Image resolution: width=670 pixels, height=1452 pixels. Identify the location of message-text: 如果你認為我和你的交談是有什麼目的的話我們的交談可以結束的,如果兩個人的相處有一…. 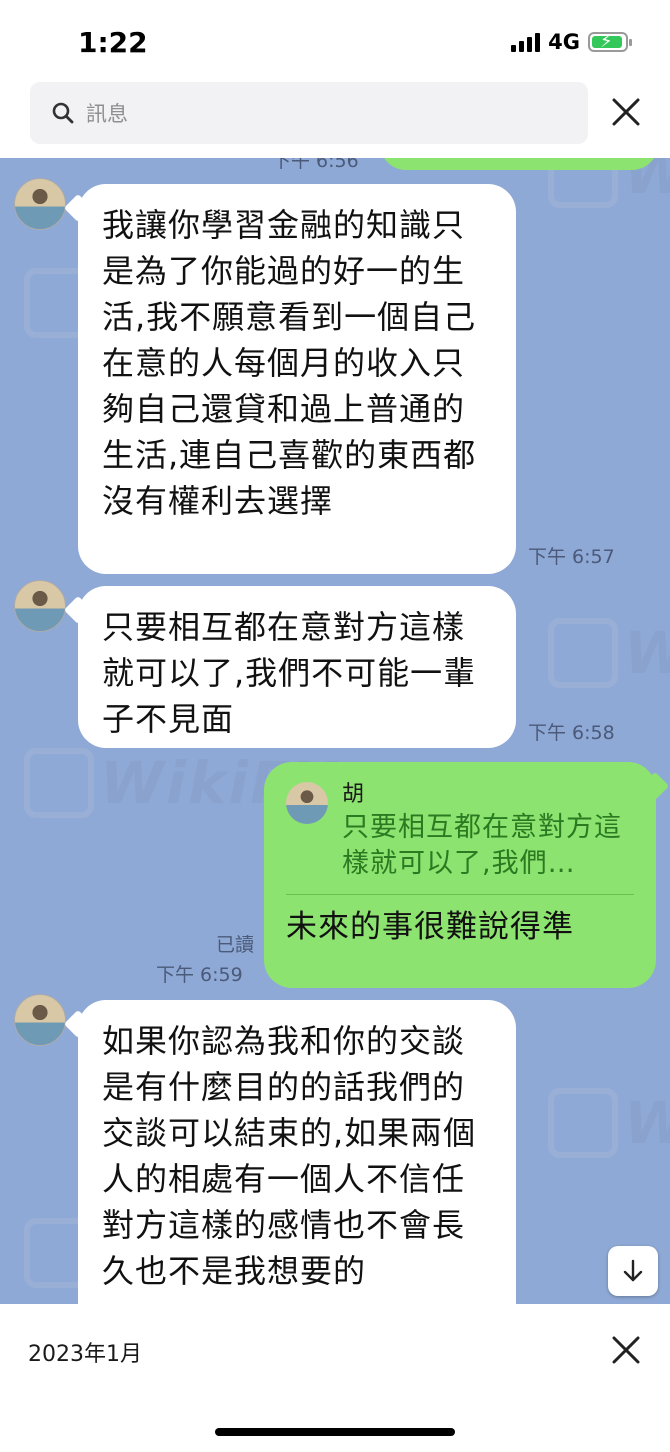
(289, 1156).